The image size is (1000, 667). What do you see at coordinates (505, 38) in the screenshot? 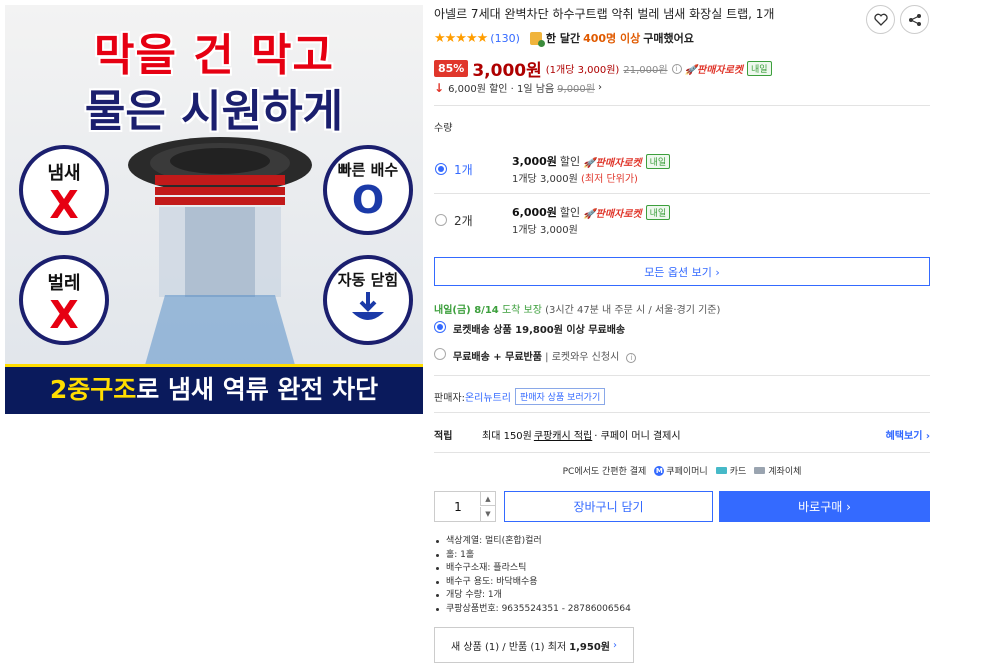
I see `review-count-link: (130)` at bounding box center [505, 38].